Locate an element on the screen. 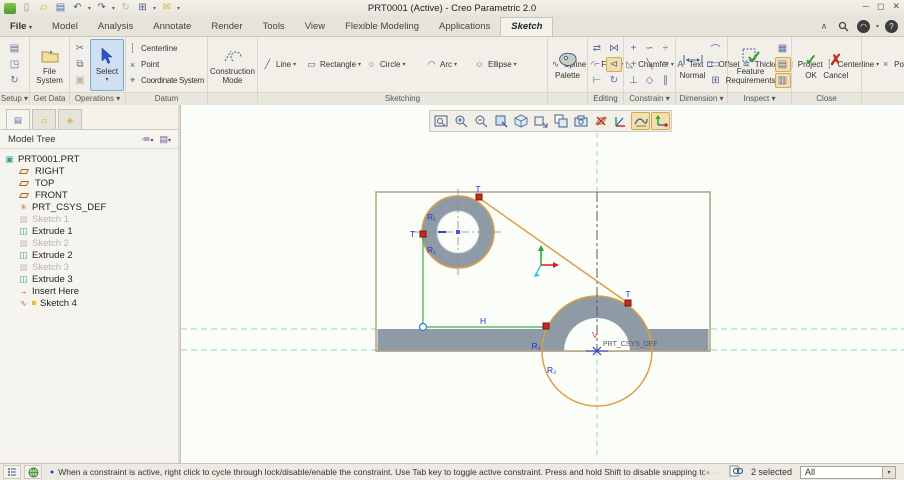 This screenshot has height=480, width=904. selection-filter-dropdown: All ▾ is located at coordinates (848, 472).